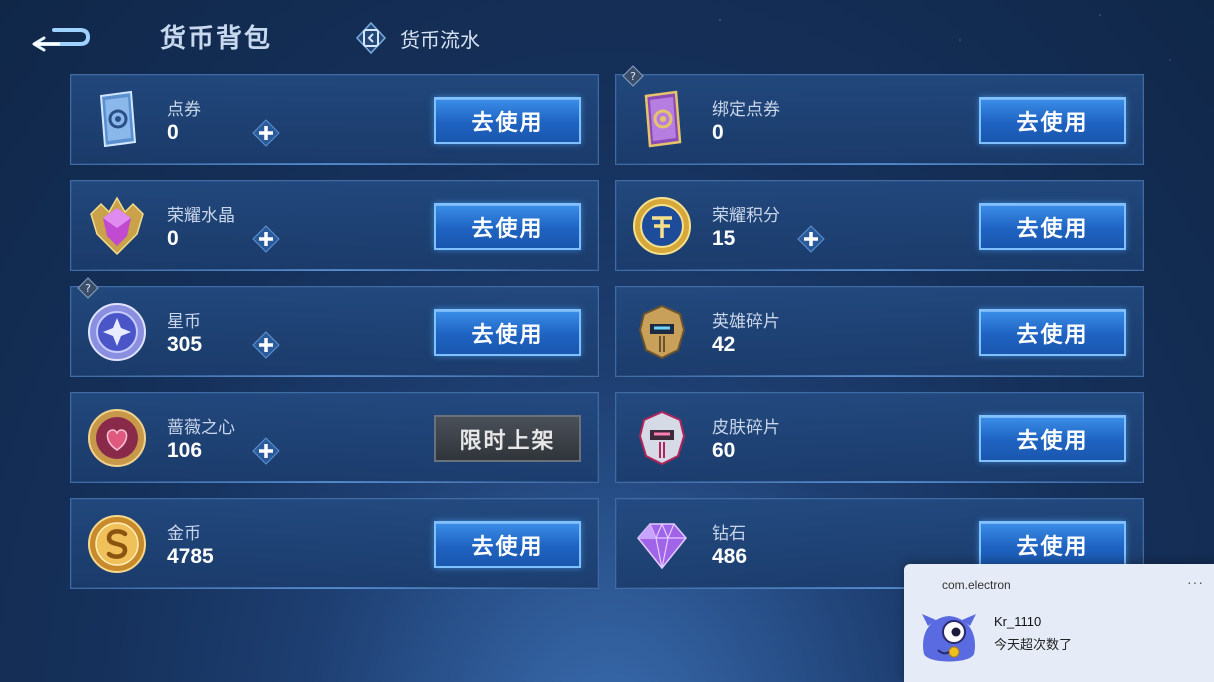 Image resolution: width=1214 pixels, height=682 pixels. Describe the element at coordinates (507, 438) in the screenshot. I see `limited-time-button: 限时上架` at that location.